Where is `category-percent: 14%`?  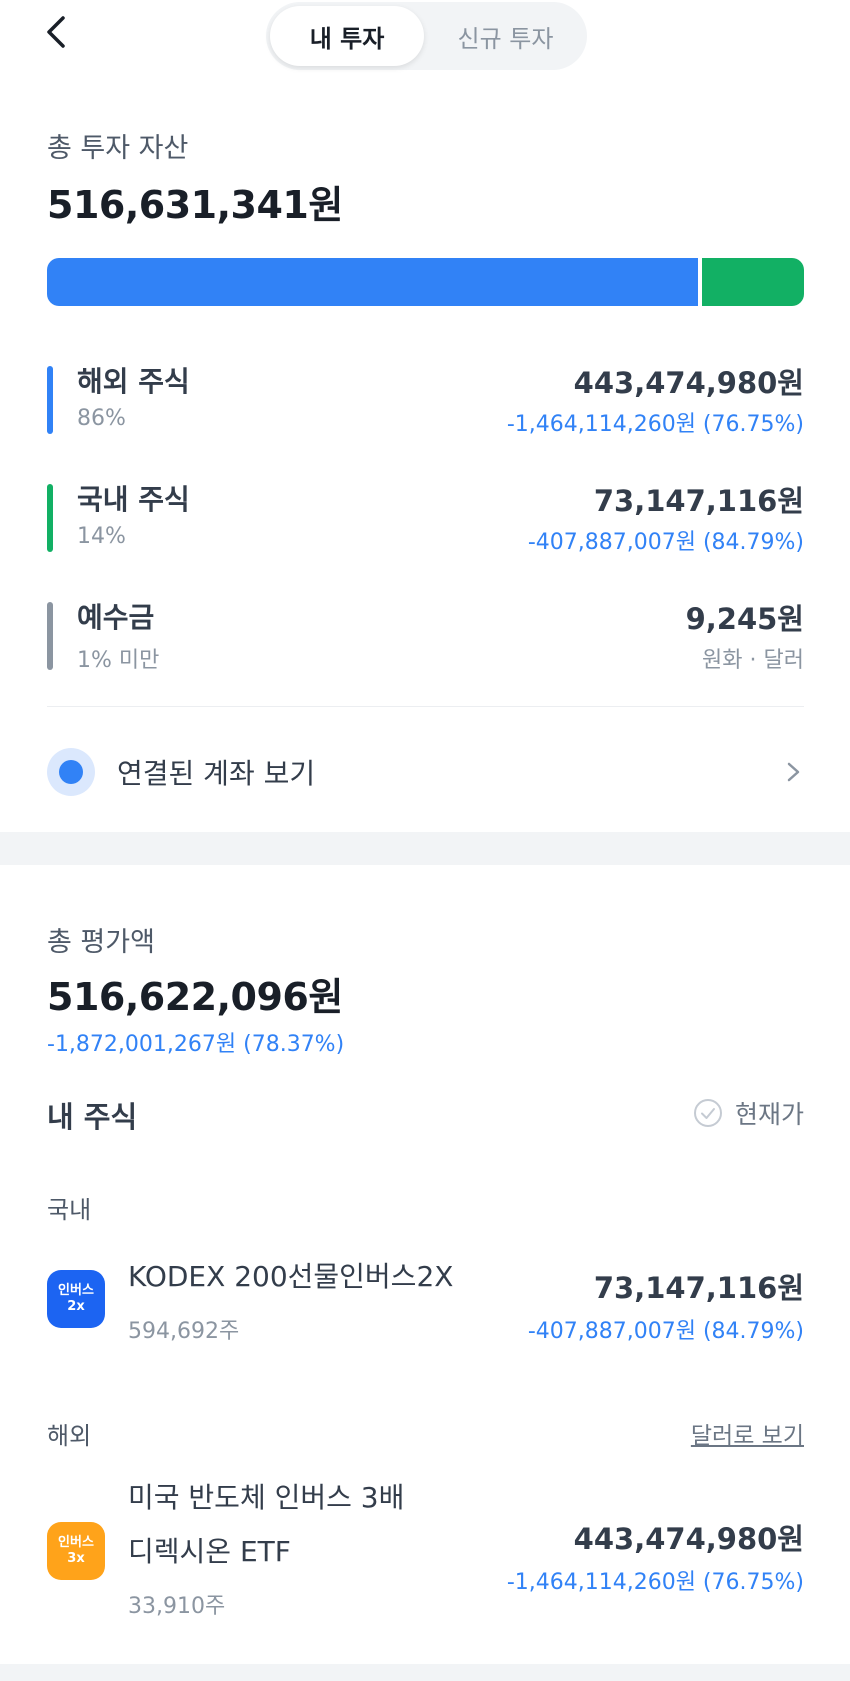 category-percent: 14% is located at coordinates (101, 536).